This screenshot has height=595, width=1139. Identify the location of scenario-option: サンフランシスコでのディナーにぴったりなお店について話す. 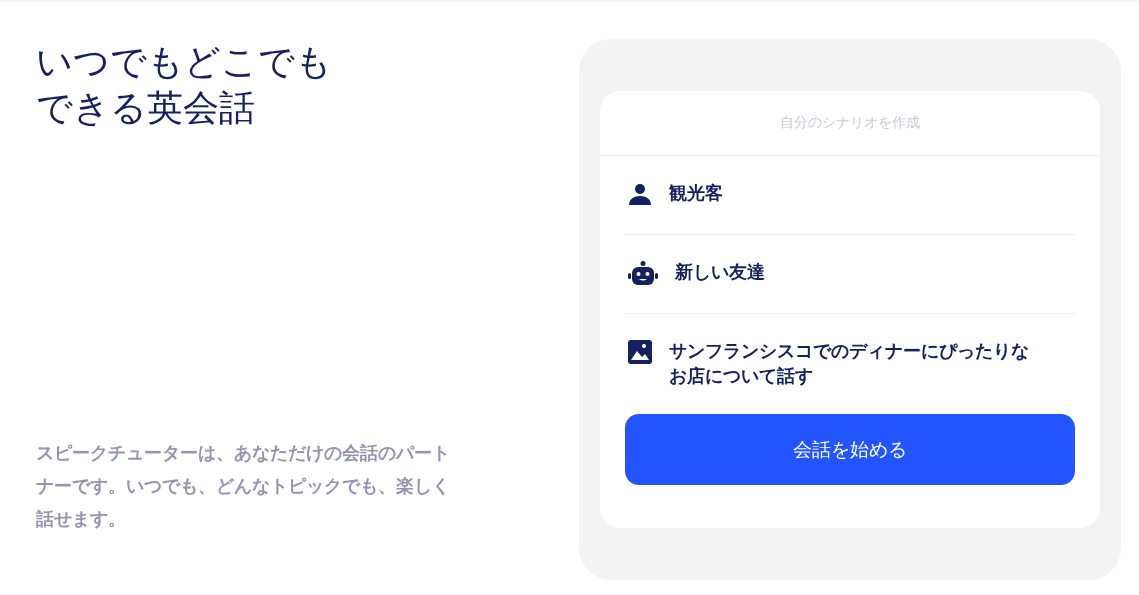
(854, 363).